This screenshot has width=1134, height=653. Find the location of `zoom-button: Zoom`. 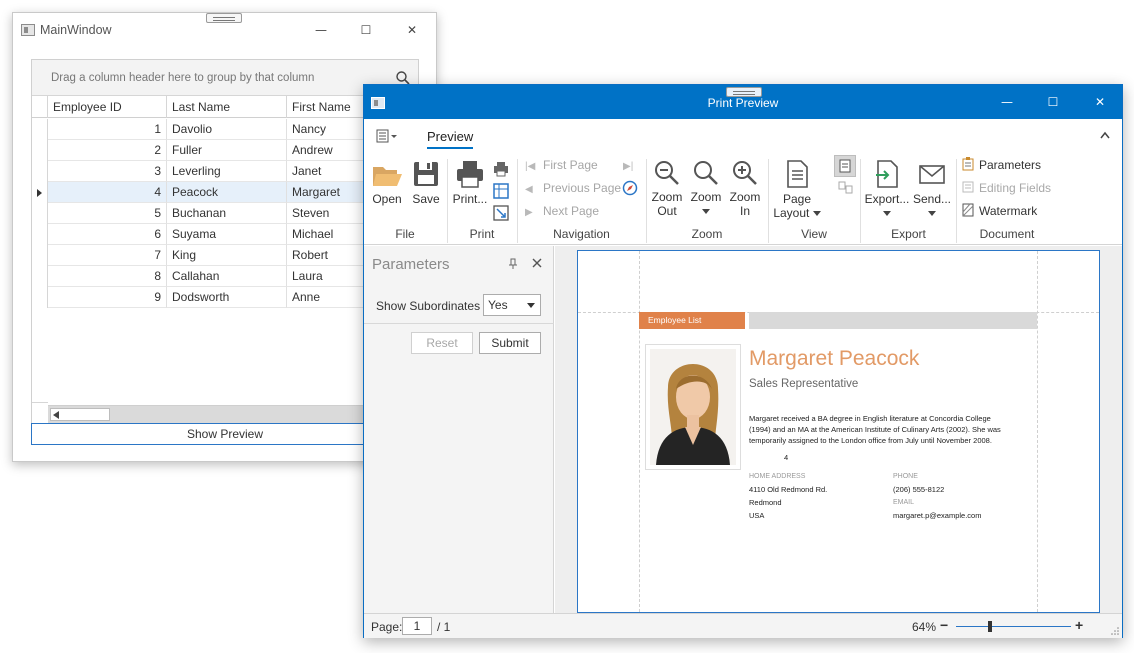

zoom-button: Zoom is located at coordinates (706, 188).